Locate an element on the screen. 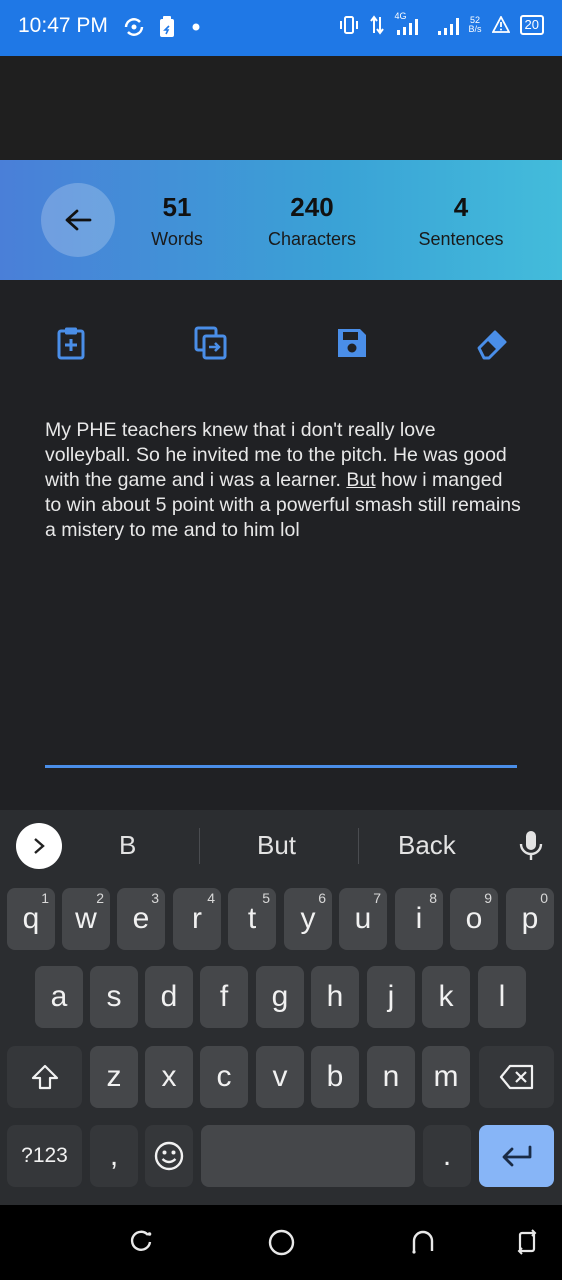 The image size is (562, 1280). key-k: k is located at coordinates (446, 997).